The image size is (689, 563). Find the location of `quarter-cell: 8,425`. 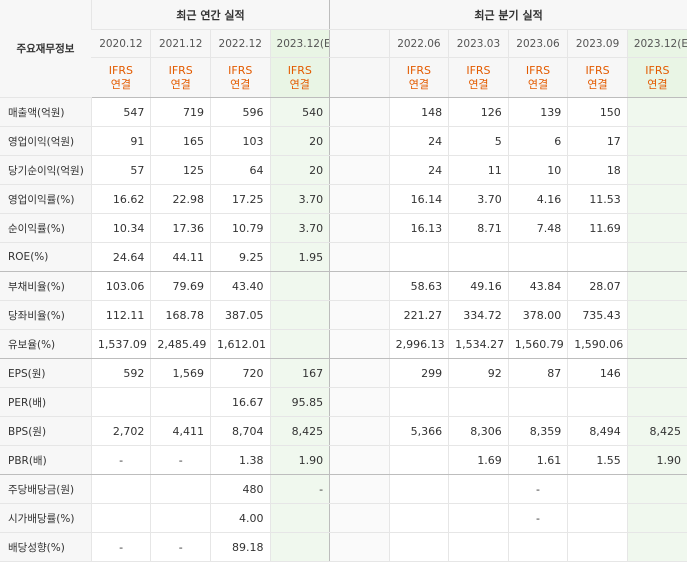

quarter-cell: 8,425 is located at coordinates (656, 431).